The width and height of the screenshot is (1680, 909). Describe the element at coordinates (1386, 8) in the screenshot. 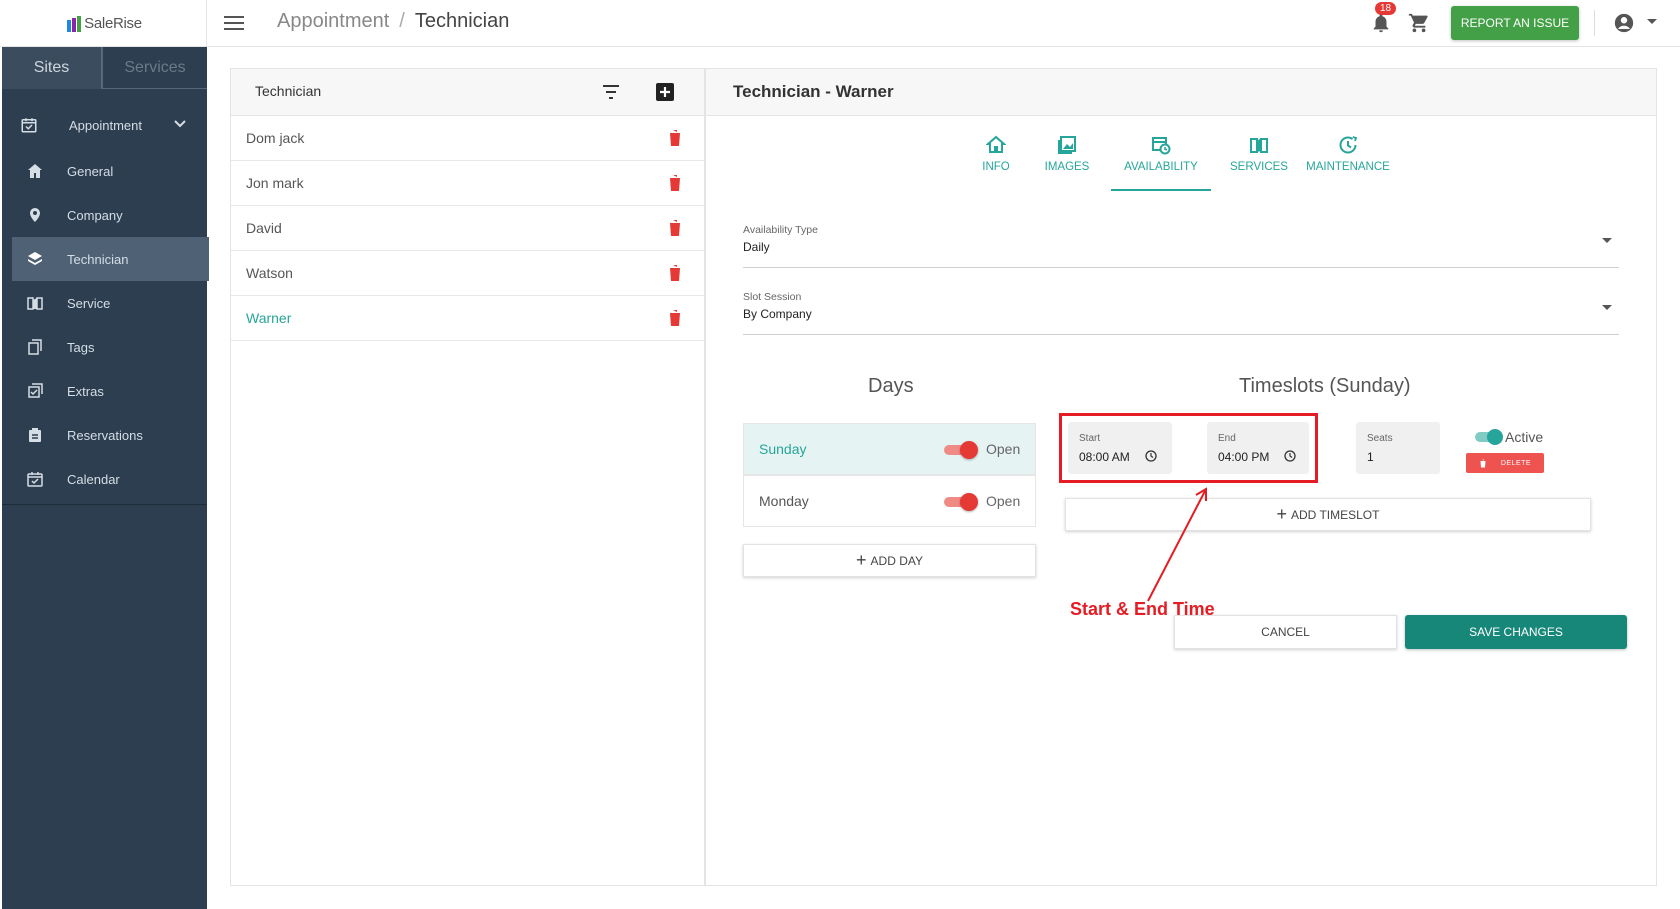

I see `notification-badge: 18` at that location.